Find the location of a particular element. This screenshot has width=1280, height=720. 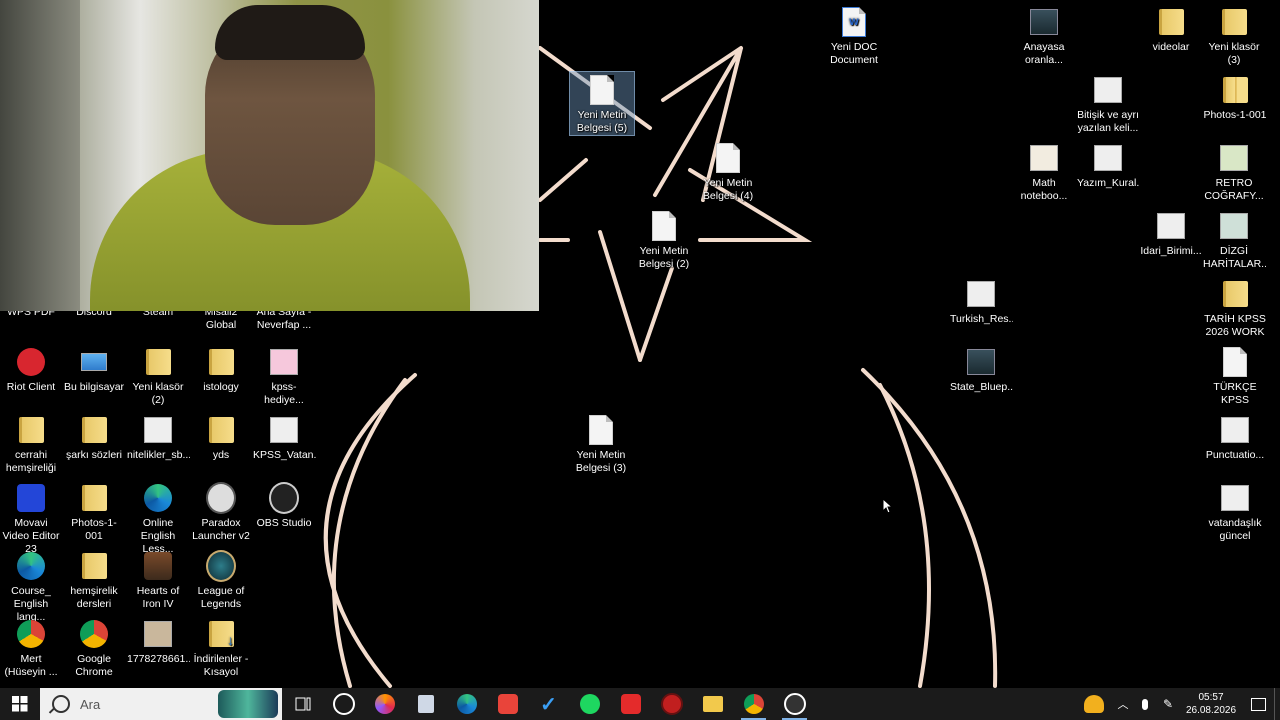

desktop-icon-label: TARİH KPSS 2026 WORK is located at coordinates (1235, 325).